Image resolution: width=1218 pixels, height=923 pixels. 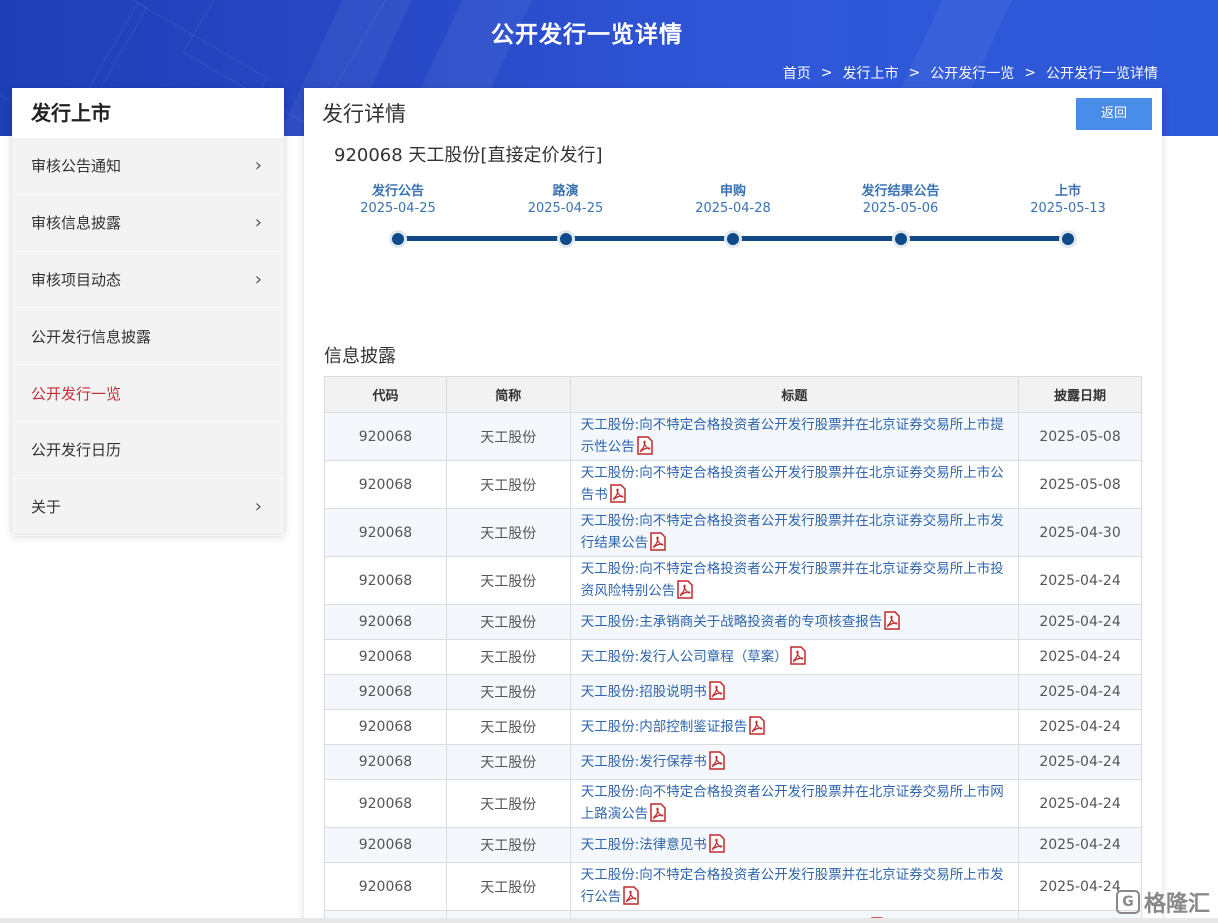 I want to click on cell-title: 天工股份:发行人公司章程（草案）, so click(x=794, y=657).